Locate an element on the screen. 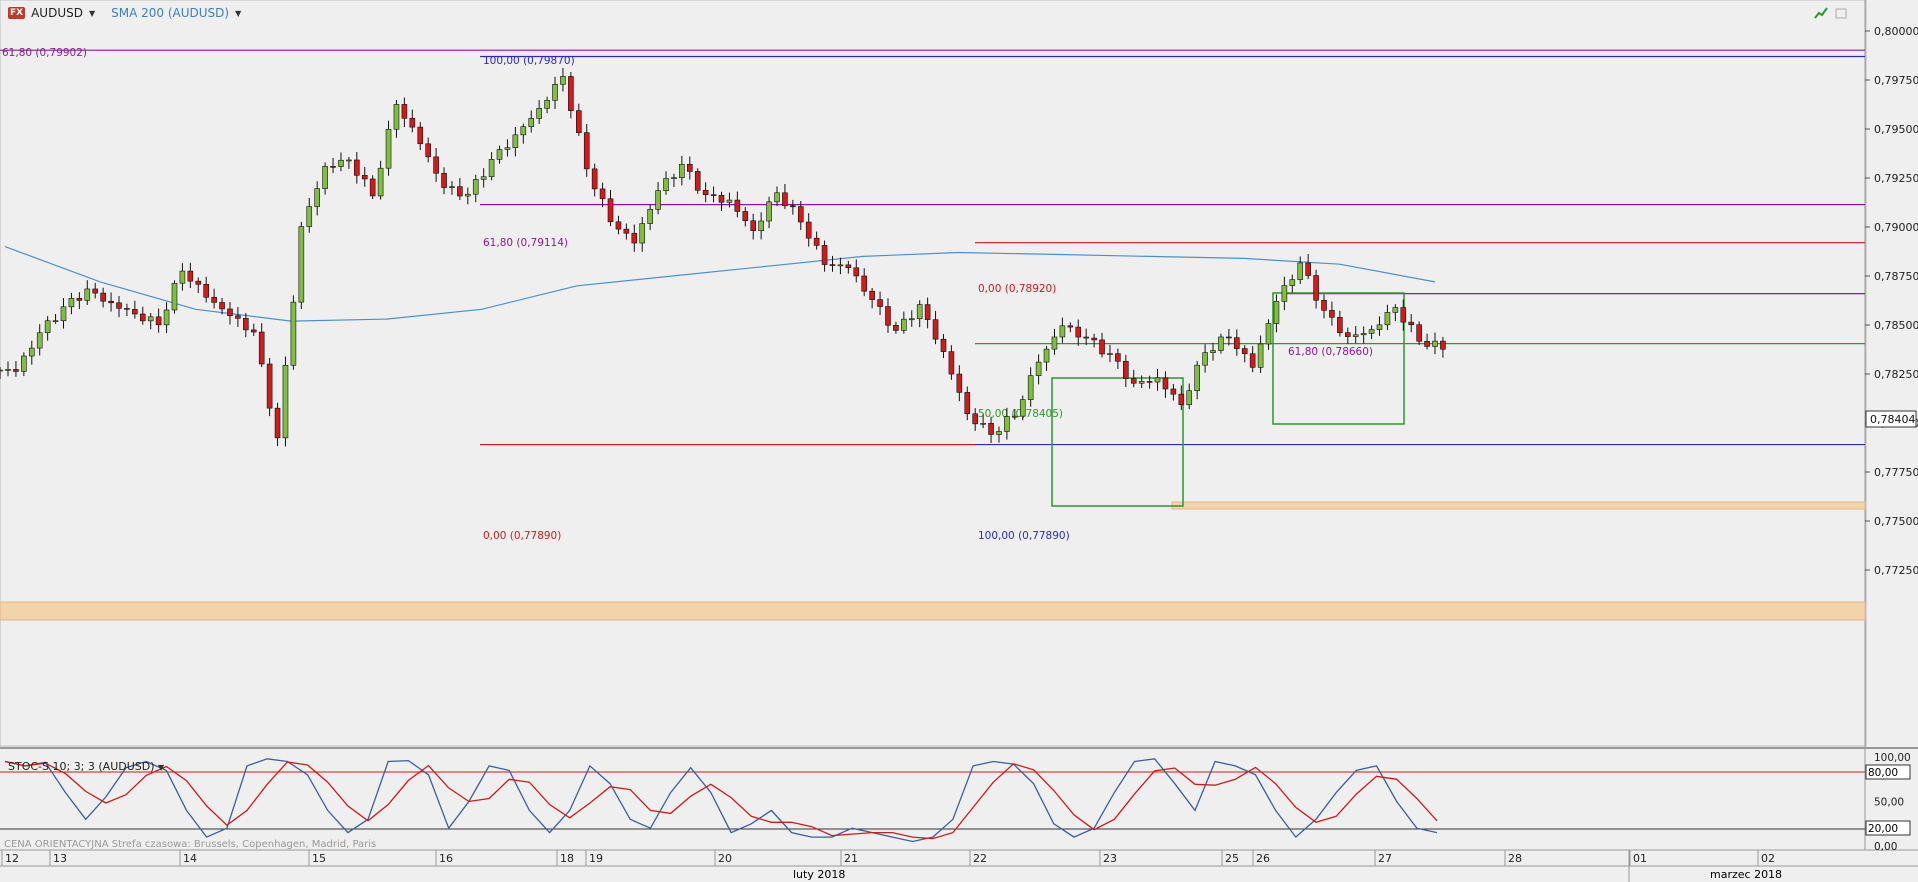  price-tick: 0,77500 is located at coordinates (1896, 521).